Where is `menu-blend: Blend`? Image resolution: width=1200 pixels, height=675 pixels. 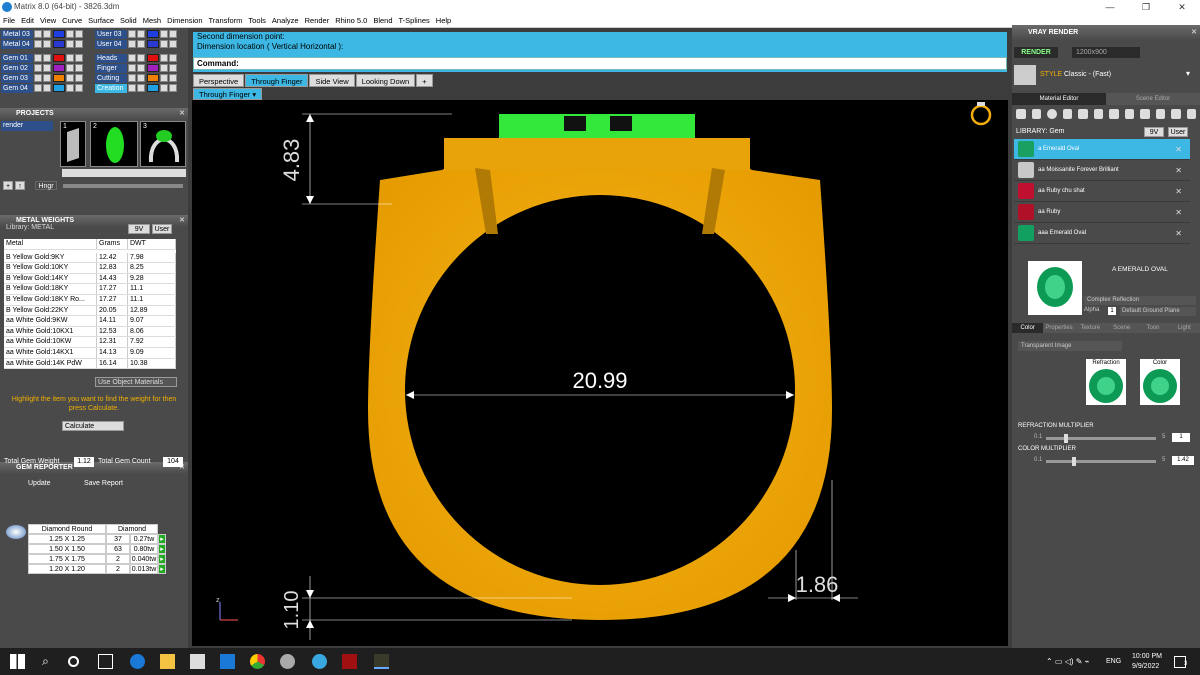 menu-blend: Blend is located at coordinates (382, 21).